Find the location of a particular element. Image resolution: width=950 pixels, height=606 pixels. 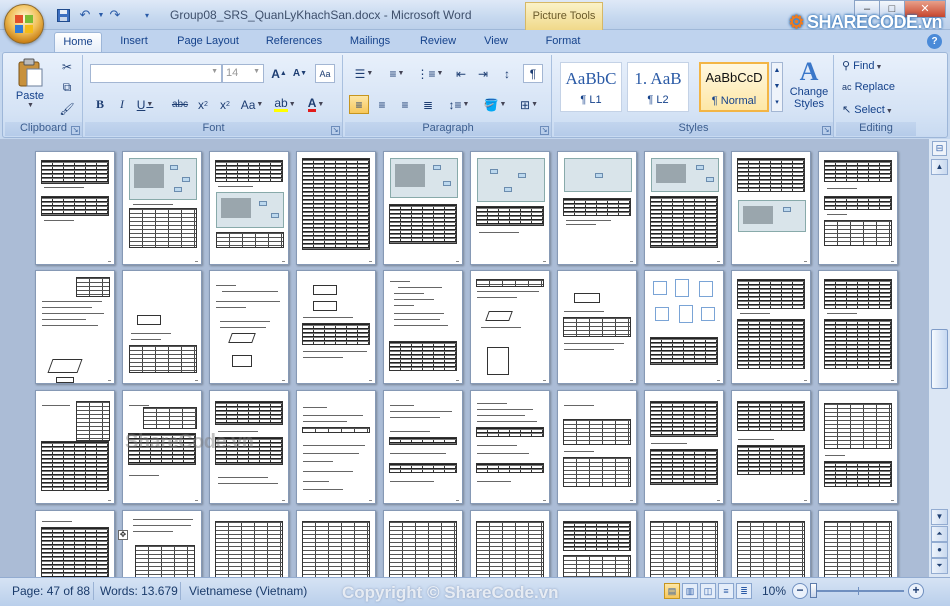

font-name-dropdown-icon: ▼ is located at coordinates (214, 71).